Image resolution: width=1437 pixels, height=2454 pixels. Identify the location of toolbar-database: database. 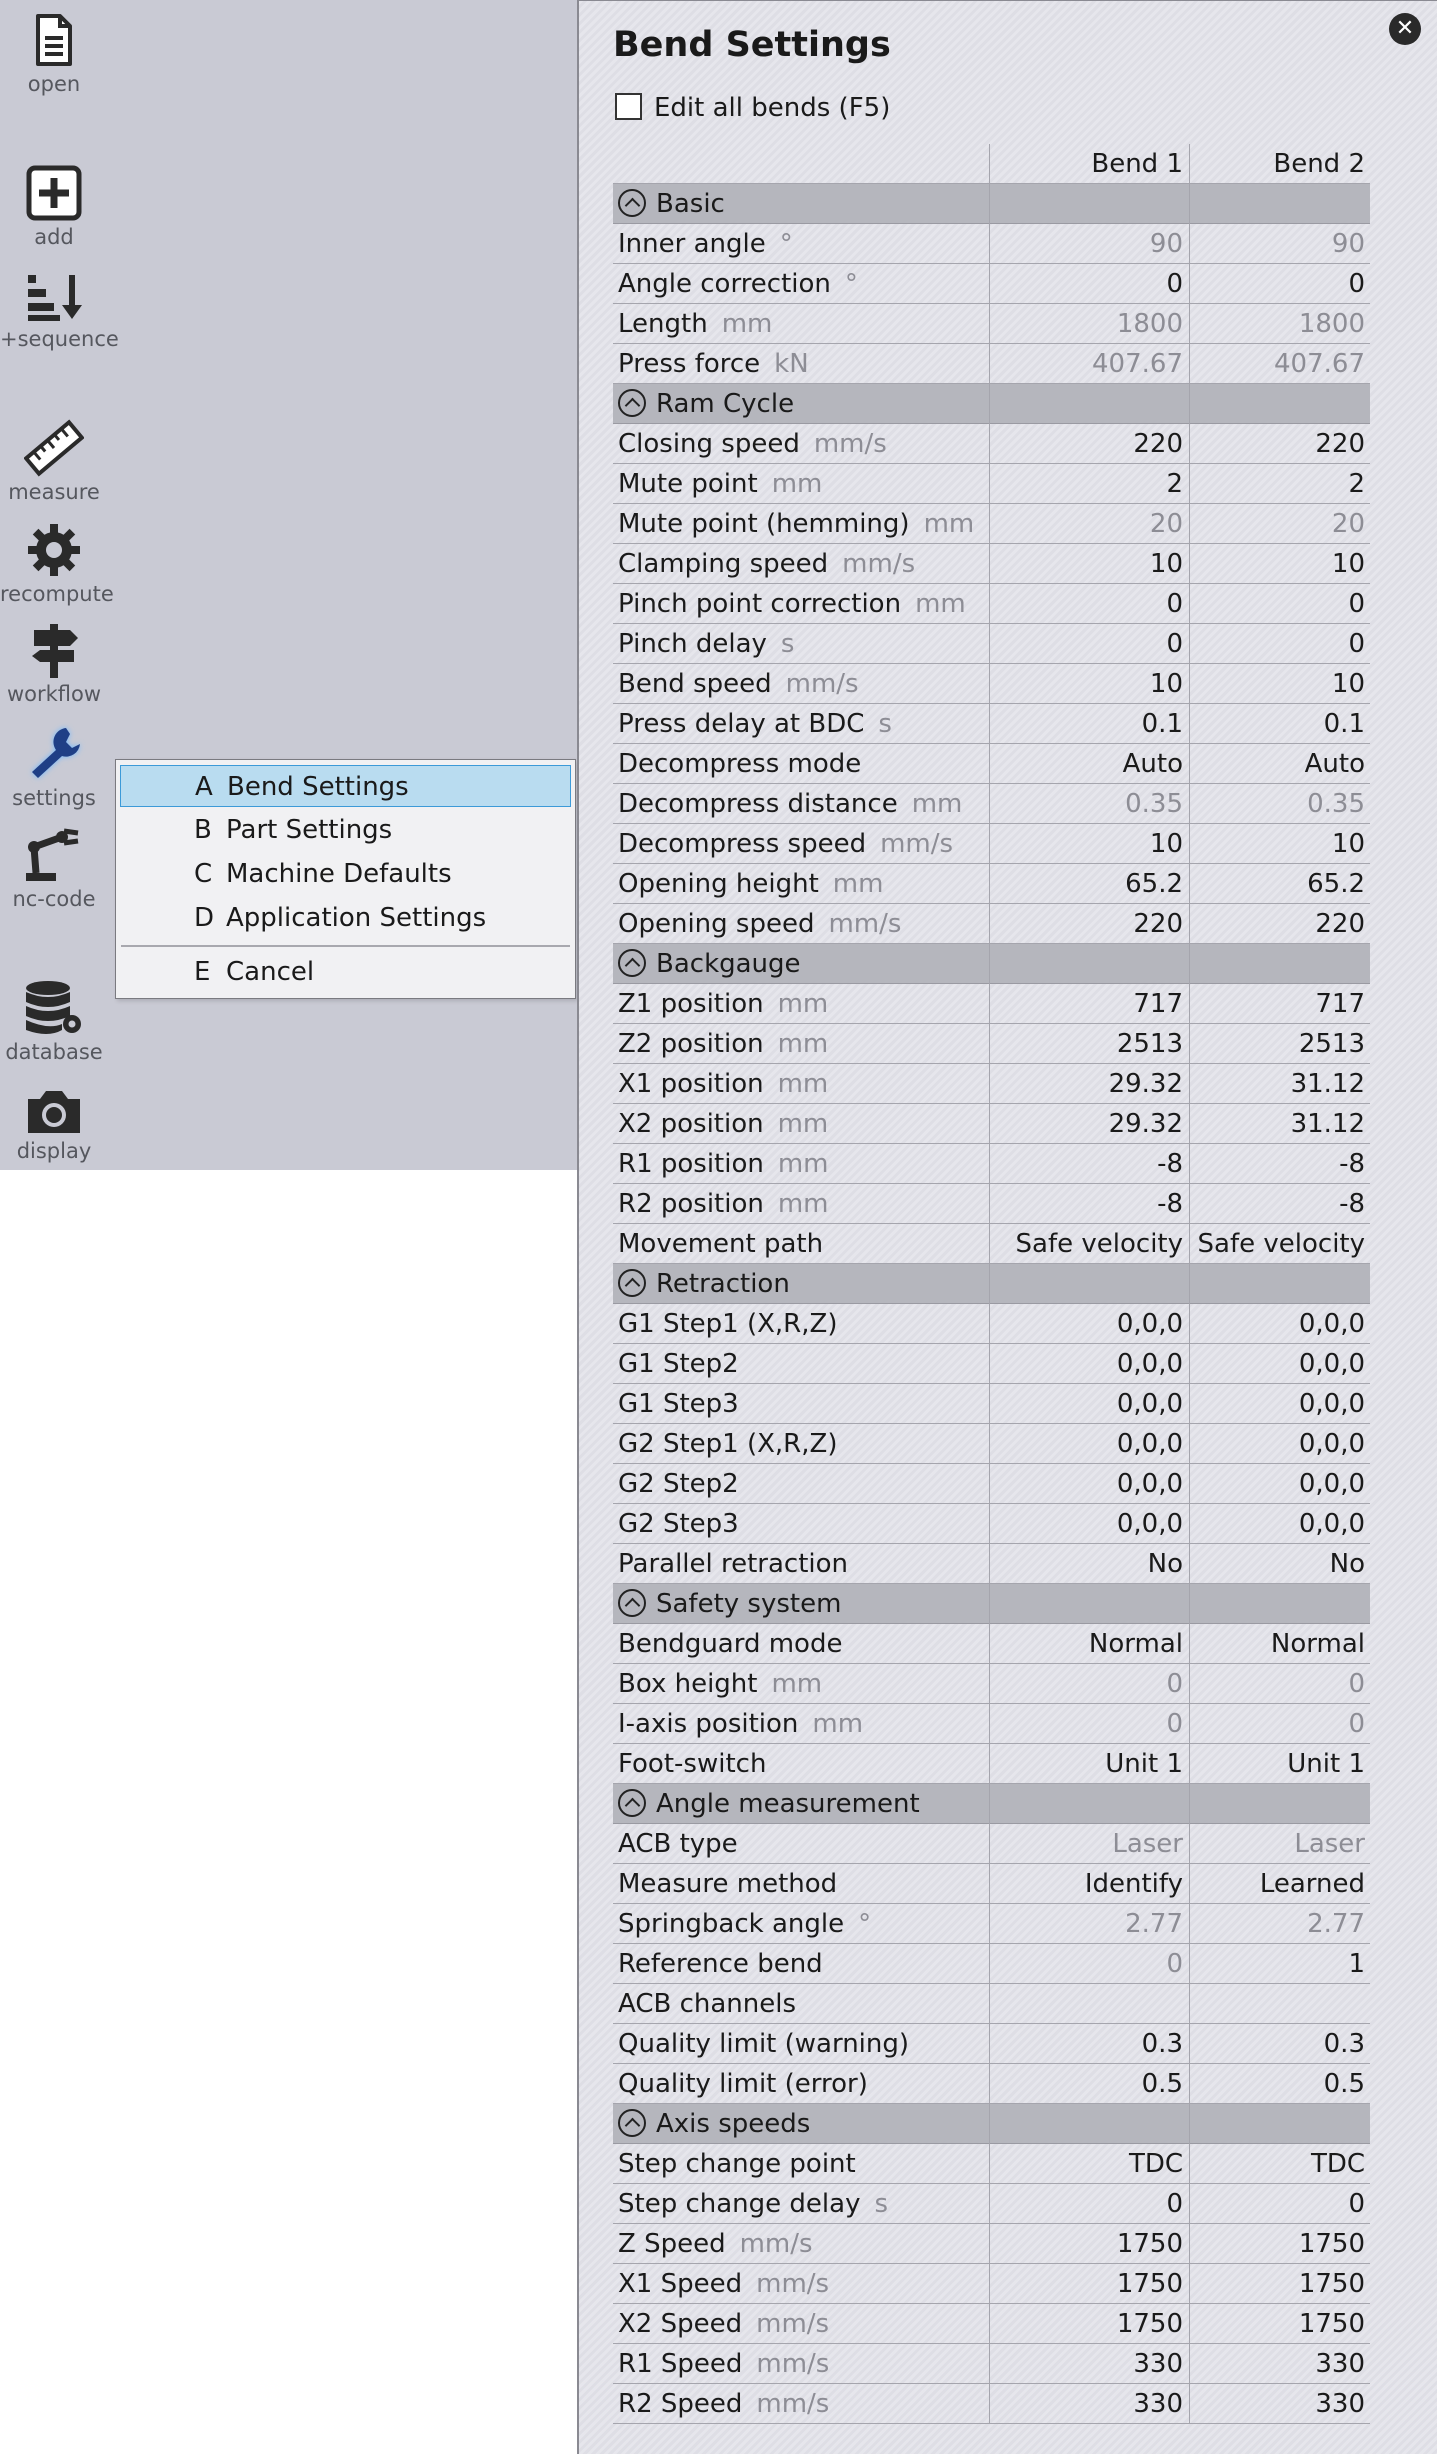
(54, 1021).